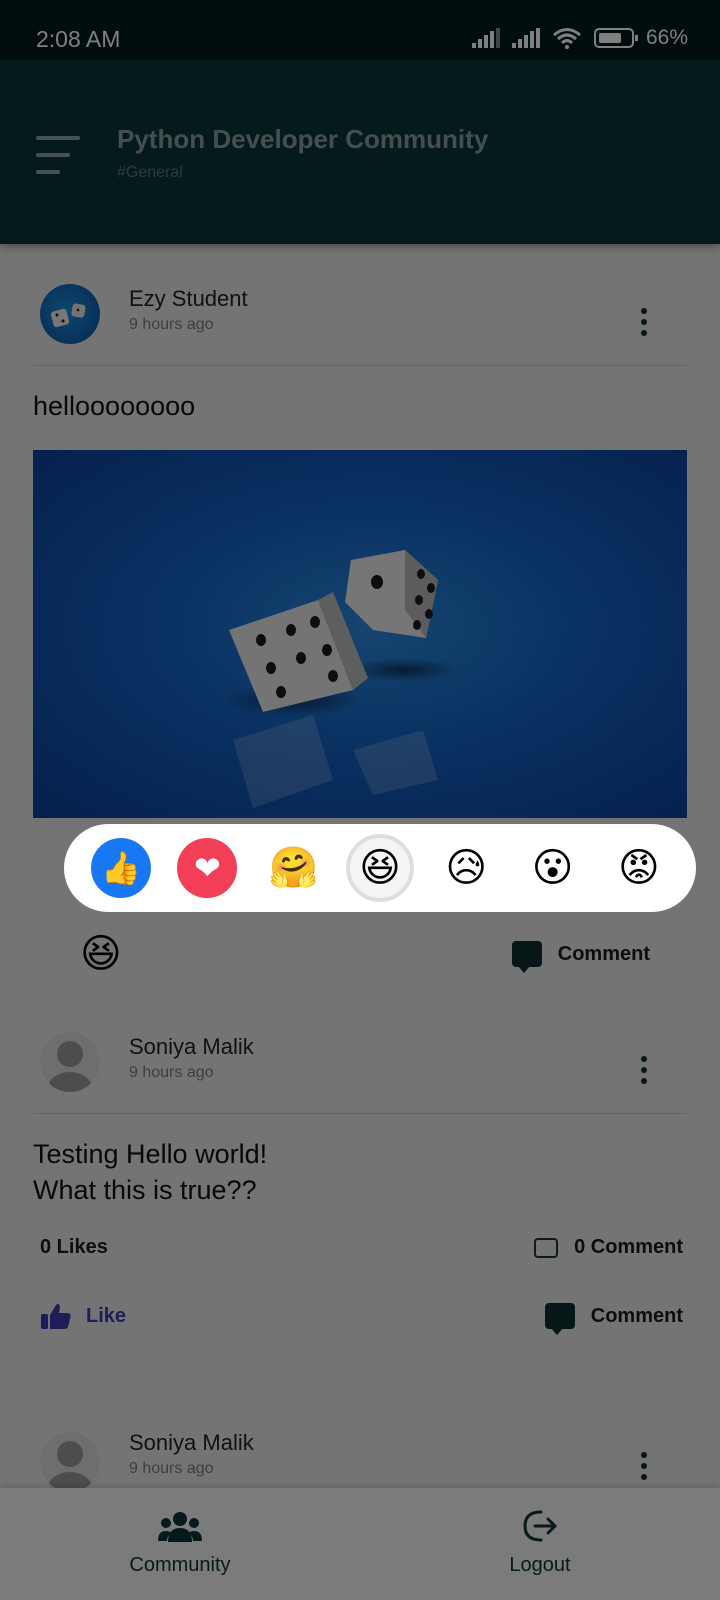  I want to click on haha-reaction-icon: 😆, so click(379, 868).